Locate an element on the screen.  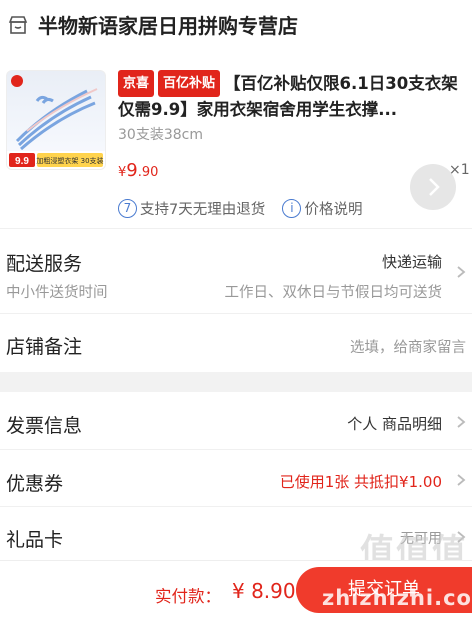
watermark-text: zhizhizhi.com is located at coordinates (397, 598).